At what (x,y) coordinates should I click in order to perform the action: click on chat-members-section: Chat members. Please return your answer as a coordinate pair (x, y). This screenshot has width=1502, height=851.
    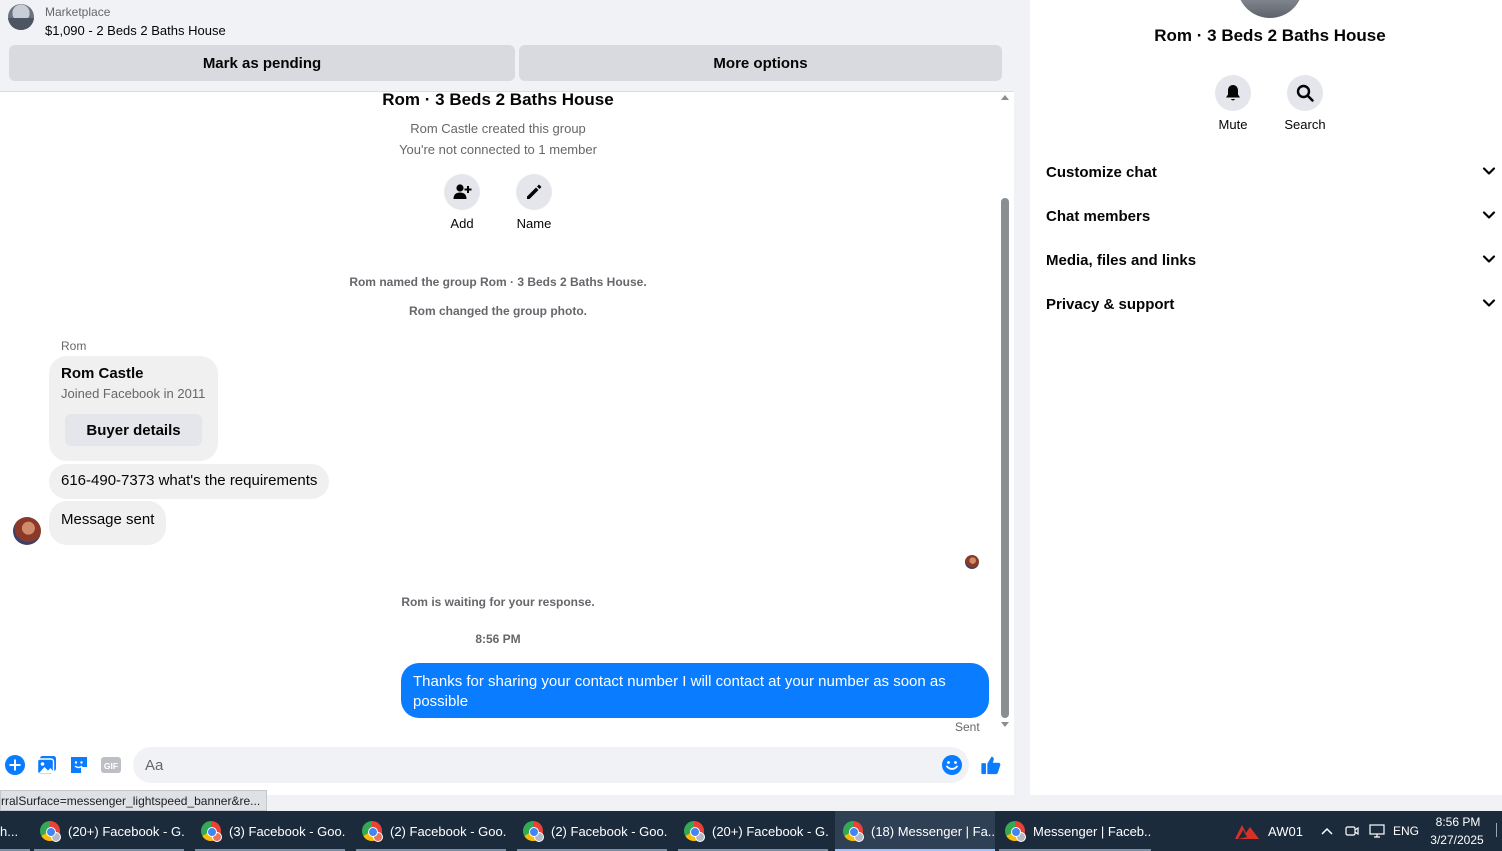
    Looking at the image, I should click on (1271, 216).